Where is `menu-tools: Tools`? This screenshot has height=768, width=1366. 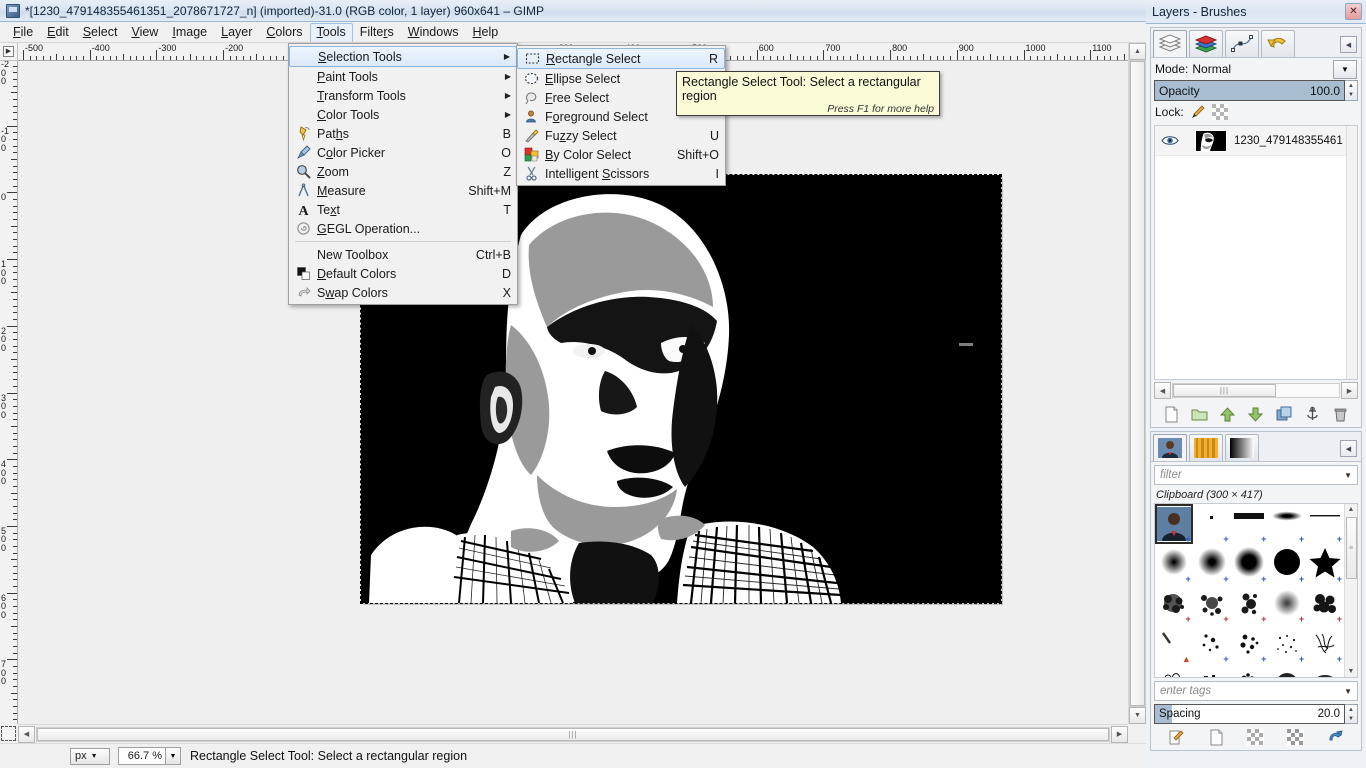
menu-tools: Tools is located at coordinates (331, 32).